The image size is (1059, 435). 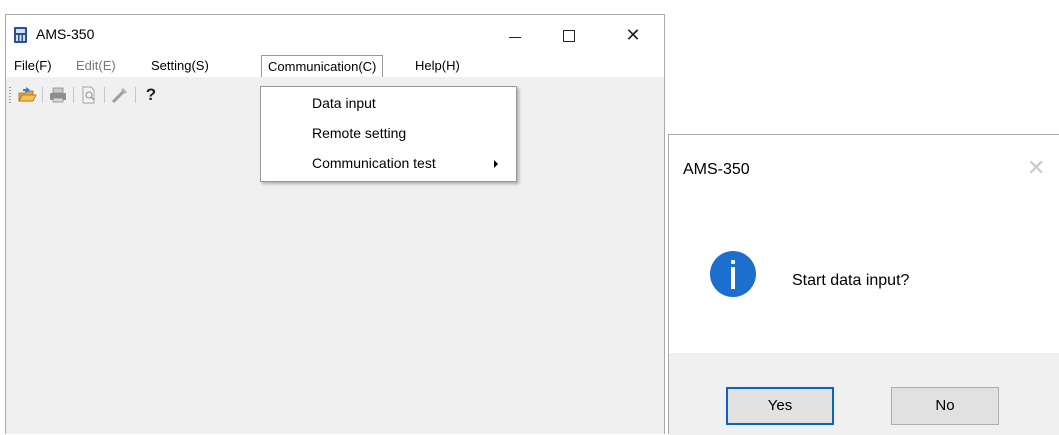 I want to click on menu-edit: Edit(E), so click(x=96, y=66).